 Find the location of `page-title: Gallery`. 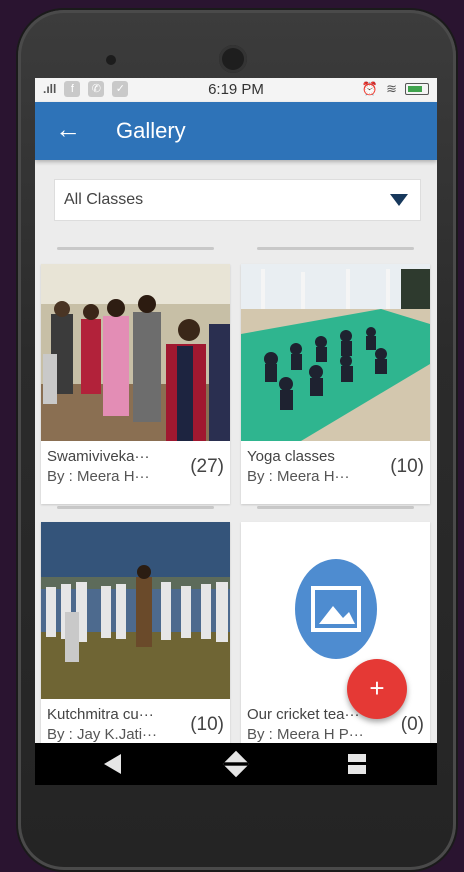

page-title: Gallery is located at coordinates (151, 130).